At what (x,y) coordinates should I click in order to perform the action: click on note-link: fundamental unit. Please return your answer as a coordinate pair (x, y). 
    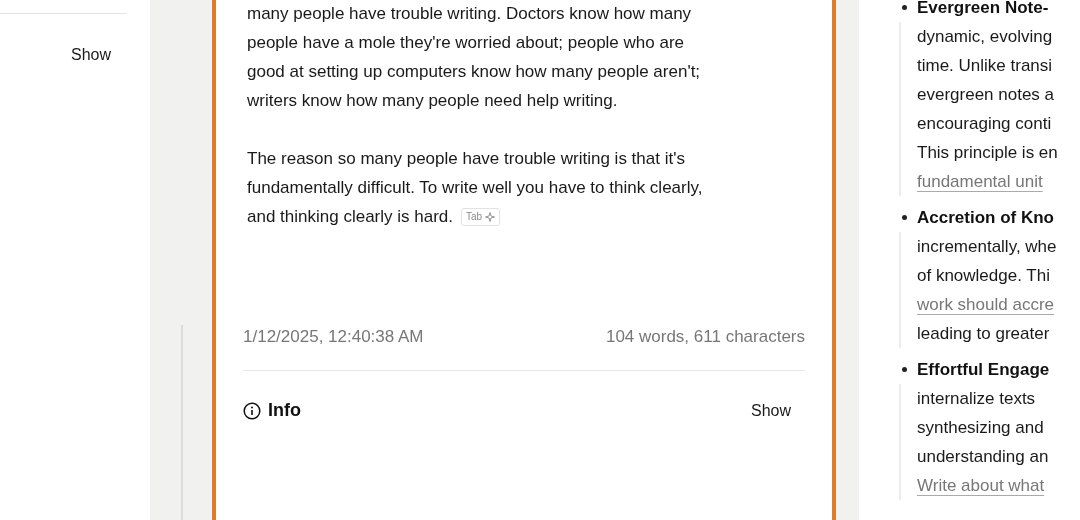
    Looking at the image, I should click on (980, 181).